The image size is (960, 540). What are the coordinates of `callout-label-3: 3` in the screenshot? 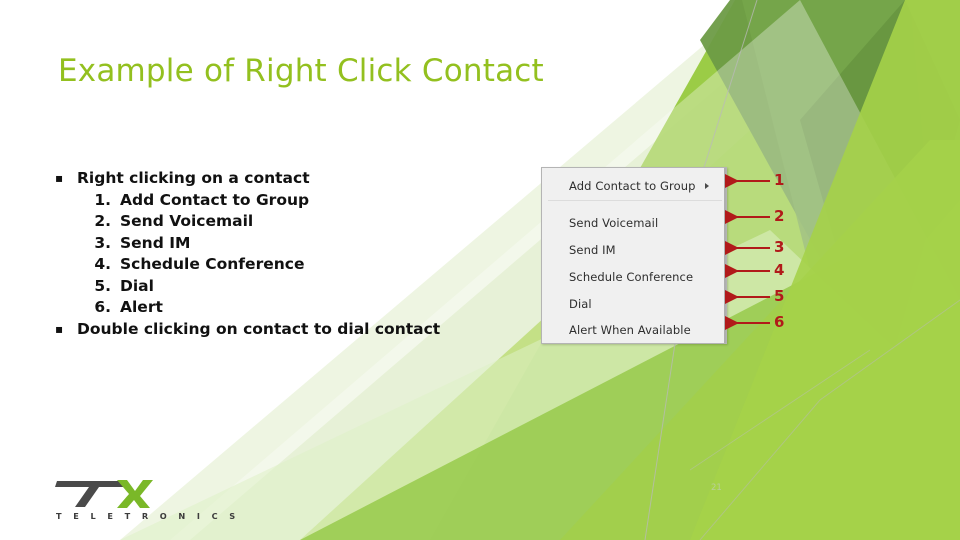 It's located at (779, 247).